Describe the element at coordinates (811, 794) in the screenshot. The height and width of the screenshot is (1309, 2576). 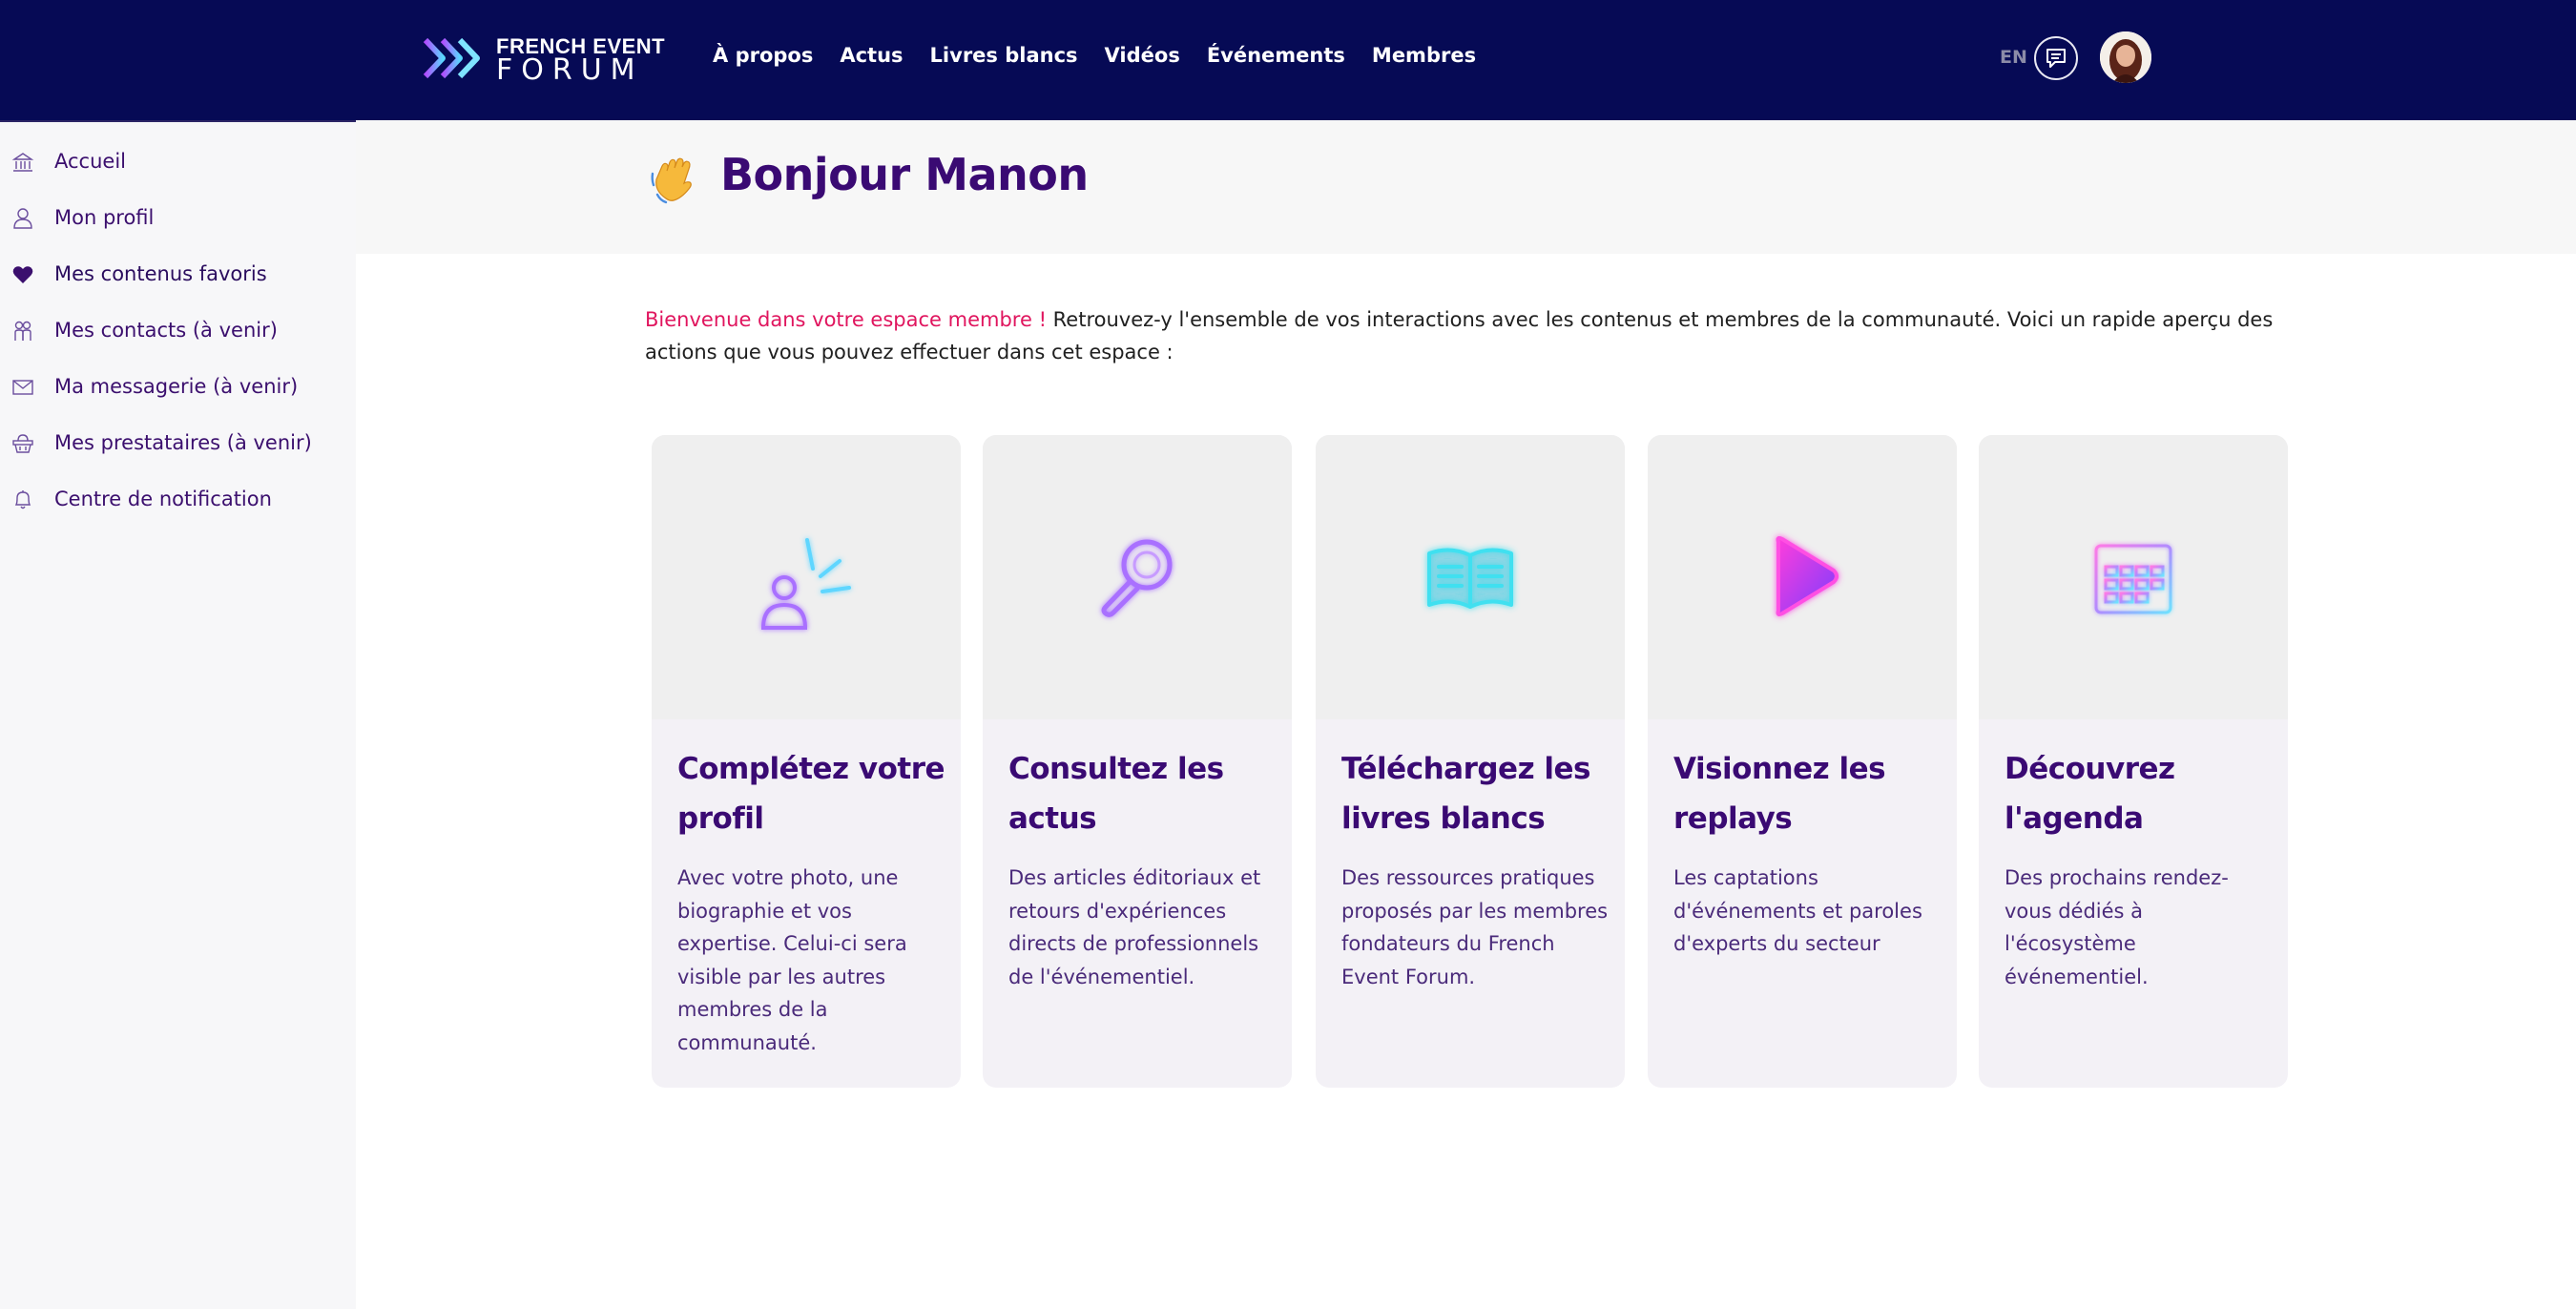
I see `card-title: Complétez votre profil` at that location.